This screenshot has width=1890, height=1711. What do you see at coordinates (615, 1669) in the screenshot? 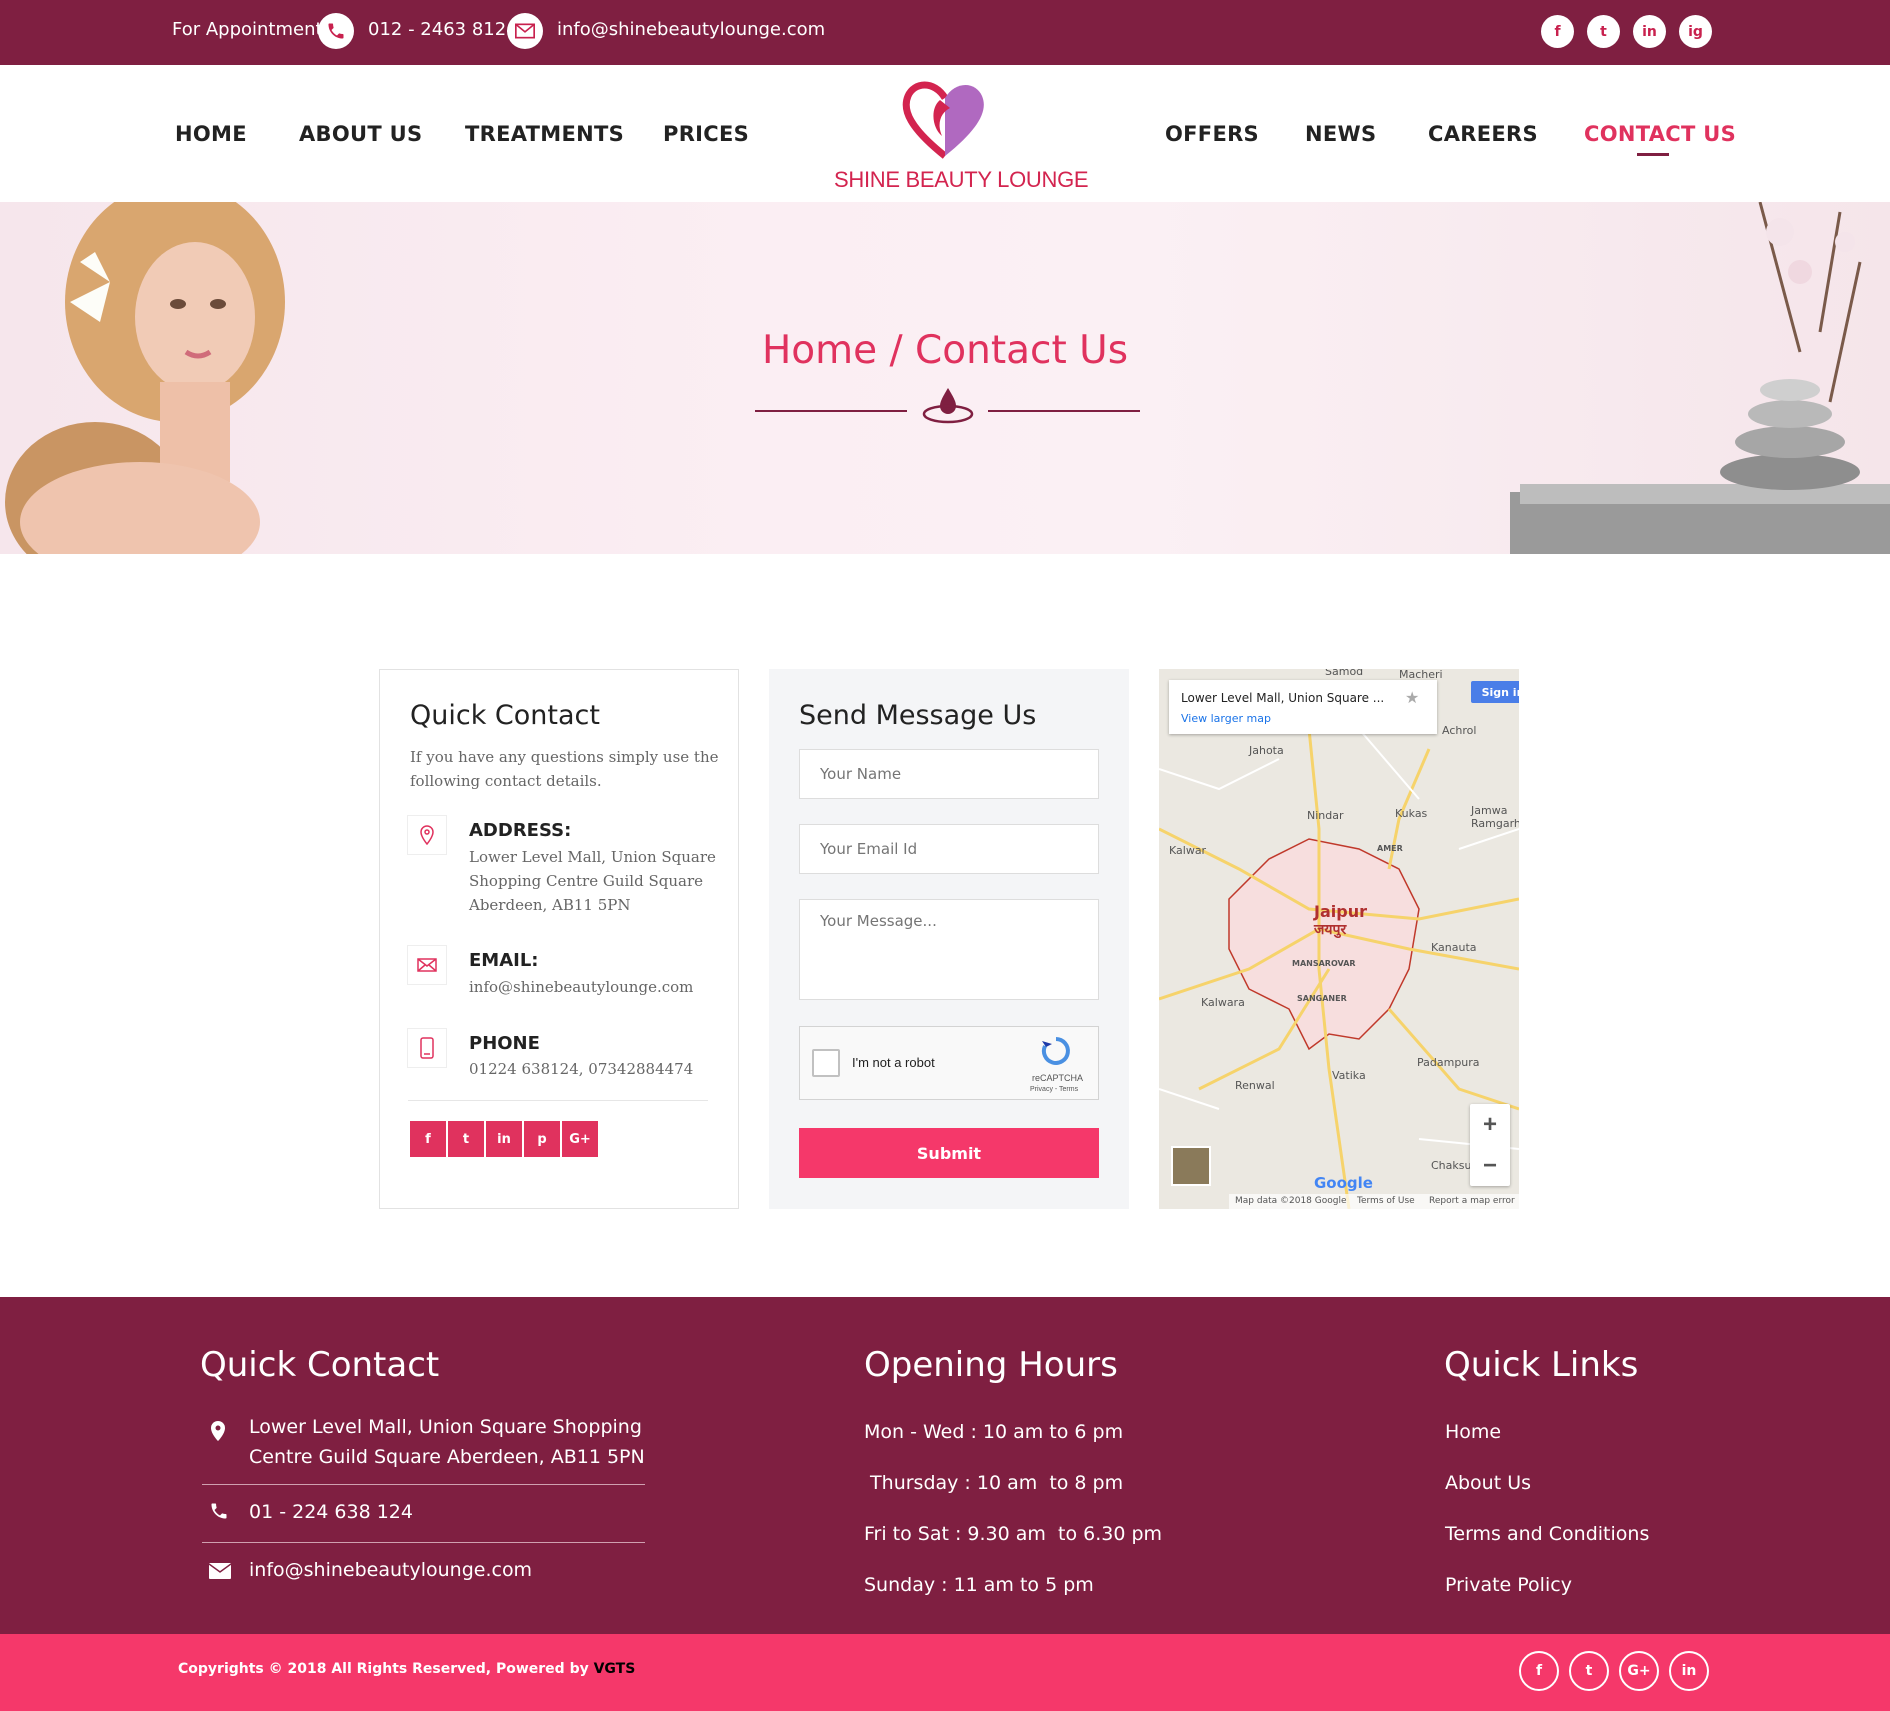
I see `powered-by-link: VGTS` at bounding box center [615, 1669].